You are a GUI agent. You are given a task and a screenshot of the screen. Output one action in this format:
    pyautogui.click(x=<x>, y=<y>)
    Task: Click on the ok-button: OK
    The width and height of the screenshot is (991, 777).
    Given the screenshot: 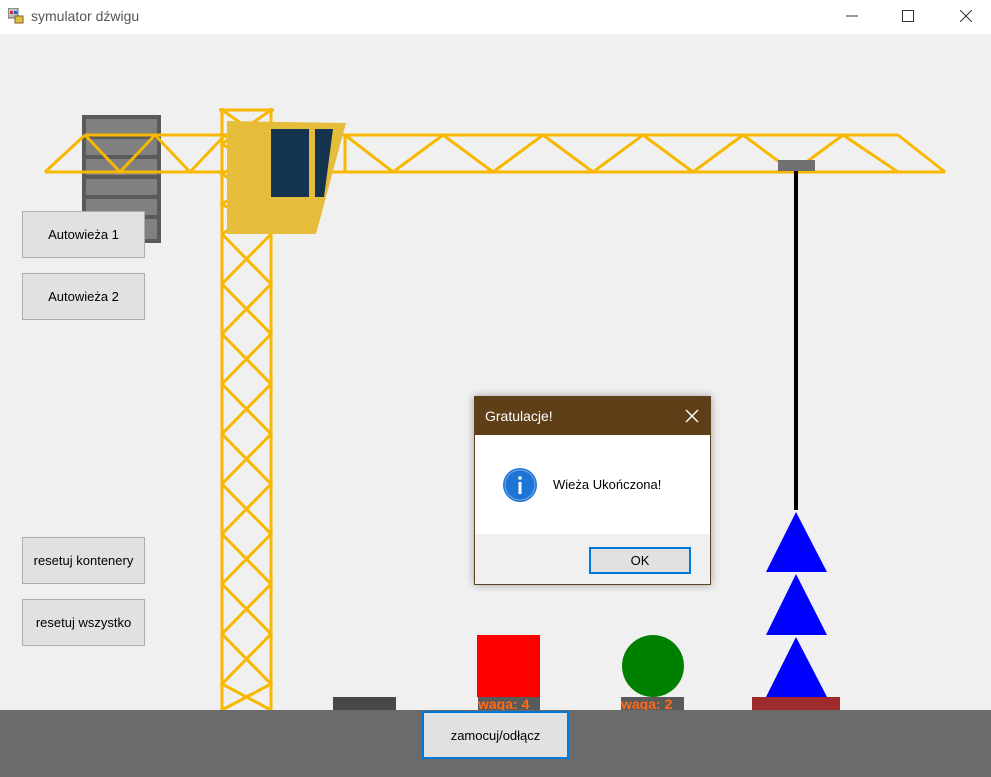 What is the action you would take?
    pyautogui.click(x=640, y=560)
    